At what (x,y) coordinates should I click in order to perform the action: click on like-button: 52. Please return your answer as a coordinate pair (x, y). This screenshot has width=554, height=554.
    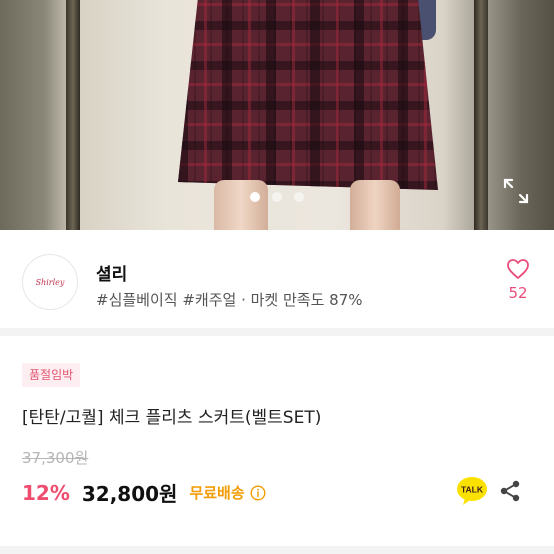
    Looking at the image, I should click on (518, 280).